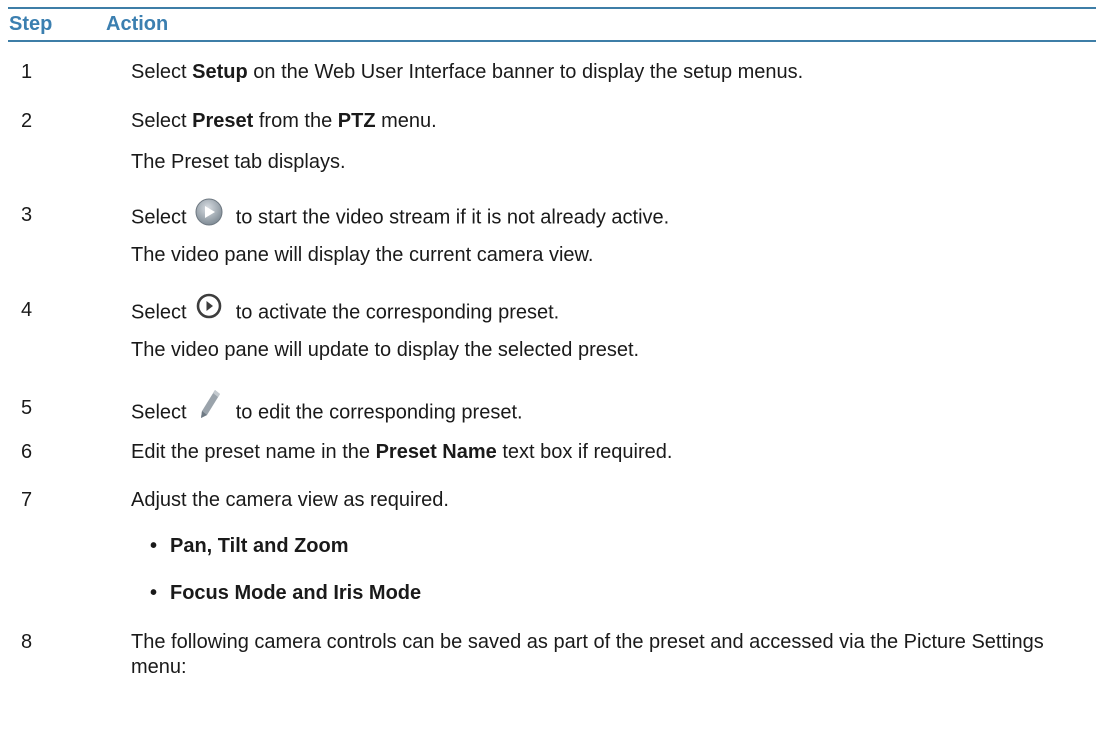 This screenshot has width=1096, height=741. I want to click on pencil-edit-icon, so click(211, 405).